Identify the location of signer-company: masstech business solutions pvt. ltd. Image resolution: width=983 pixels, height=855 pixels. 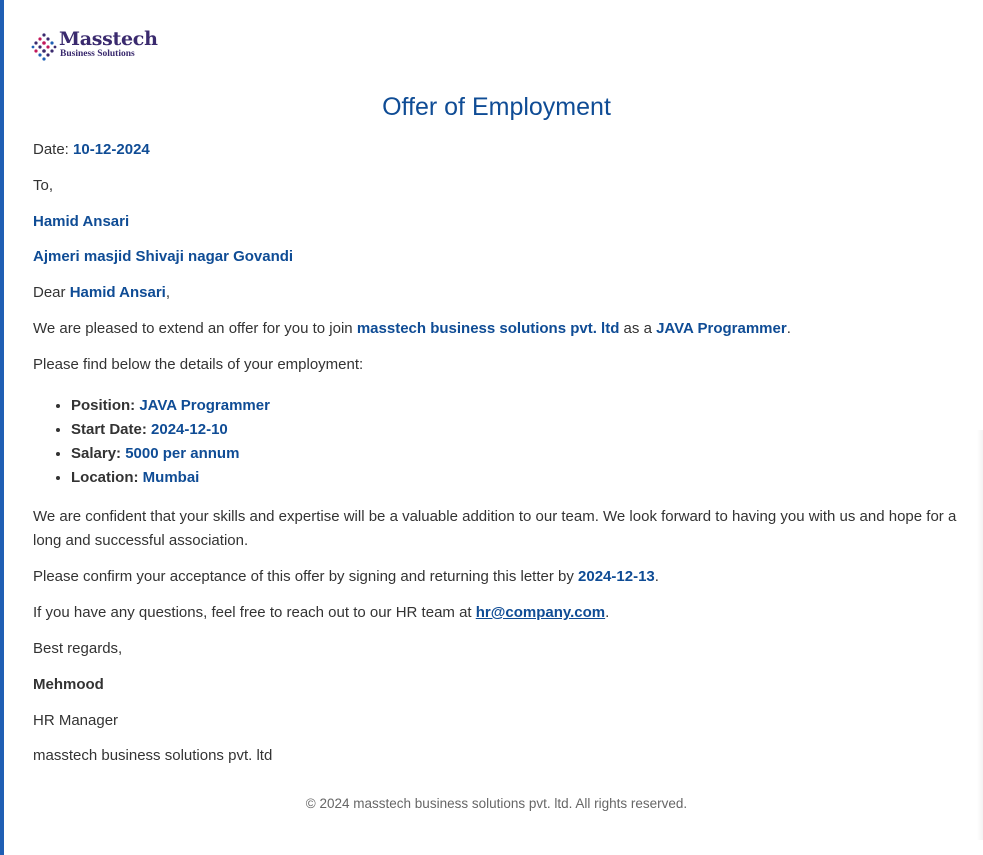
(153, 755).